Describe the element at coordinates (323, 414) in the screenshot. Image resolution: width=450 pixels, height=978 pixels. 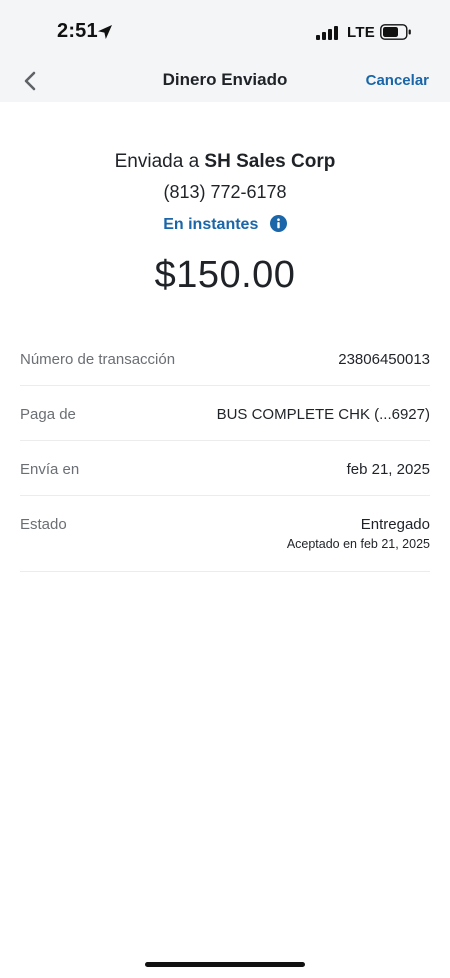
I see `detail-value: BUS COMPLETE CHK (...6927)` at that location.